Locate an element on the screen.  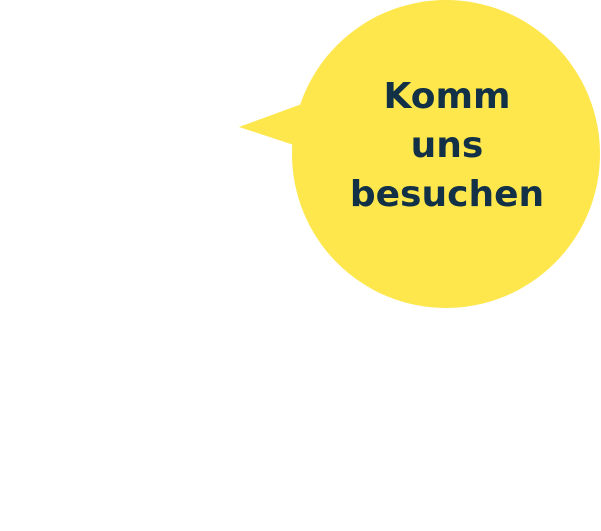
bubble-line-3: besuchen is located at coordinates (447, 194).